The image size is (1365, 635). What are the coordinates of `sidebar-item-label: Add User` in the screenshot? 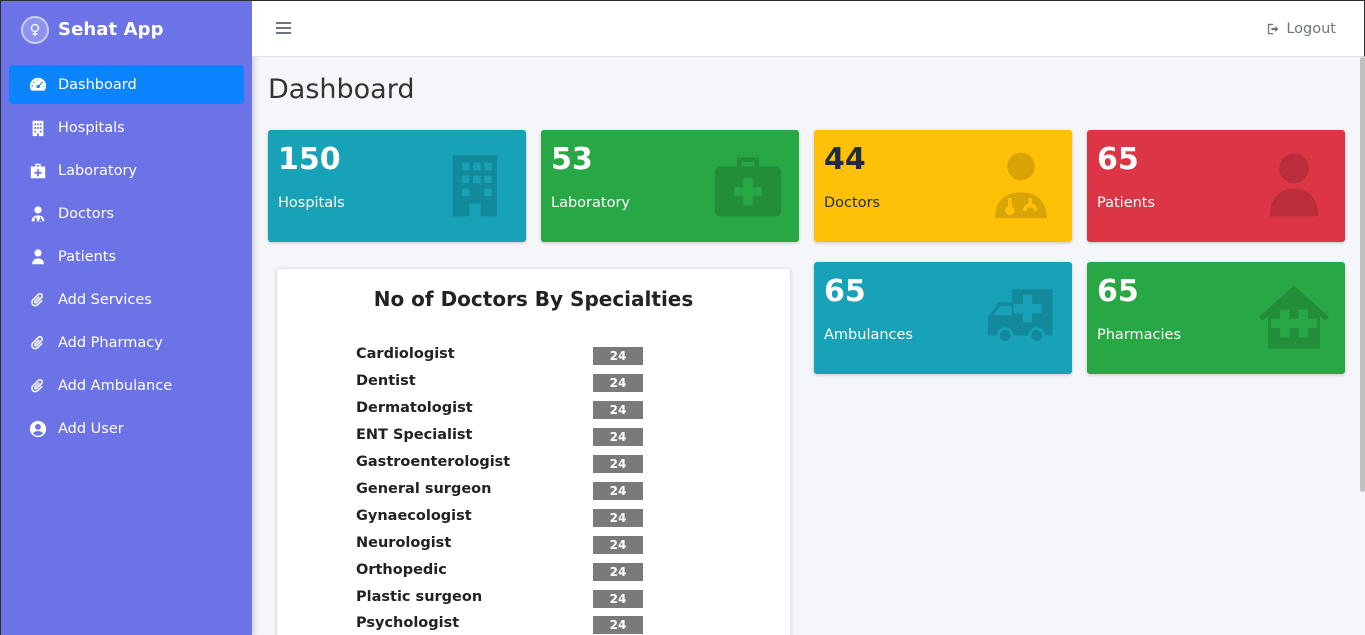 It's located at (91, 428).